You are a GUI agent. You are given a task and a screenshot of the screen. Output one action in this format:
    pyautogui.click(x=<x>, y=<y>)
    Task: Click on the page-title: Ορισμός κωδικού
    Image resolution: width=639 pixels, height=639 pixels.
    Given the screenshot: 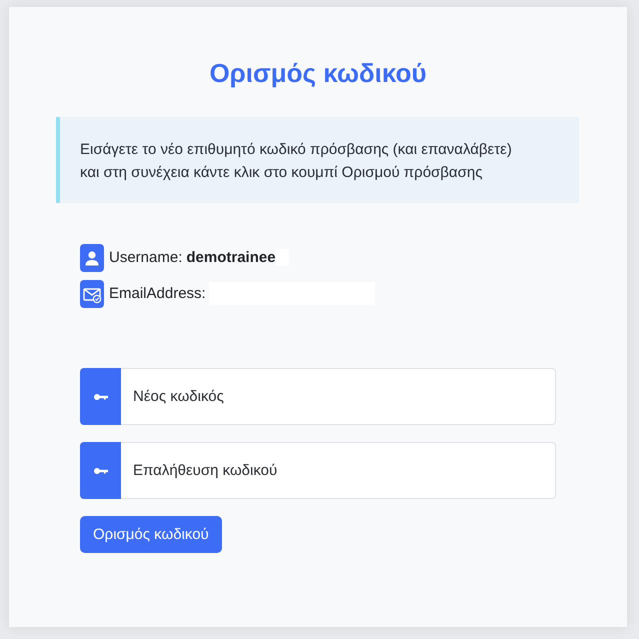 What is the action you would take?
    pyautogui.click(x=318, y=73)
    